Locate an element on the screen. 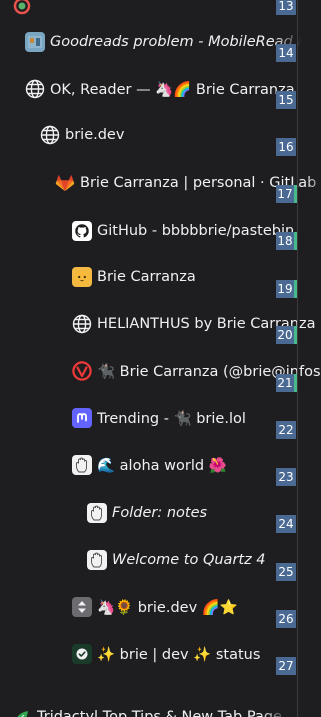 The width and height of the screenshot is (321, 717). tab-title: GitHub - bbbbbrie/pastebin is located at coordinates (196, 231).